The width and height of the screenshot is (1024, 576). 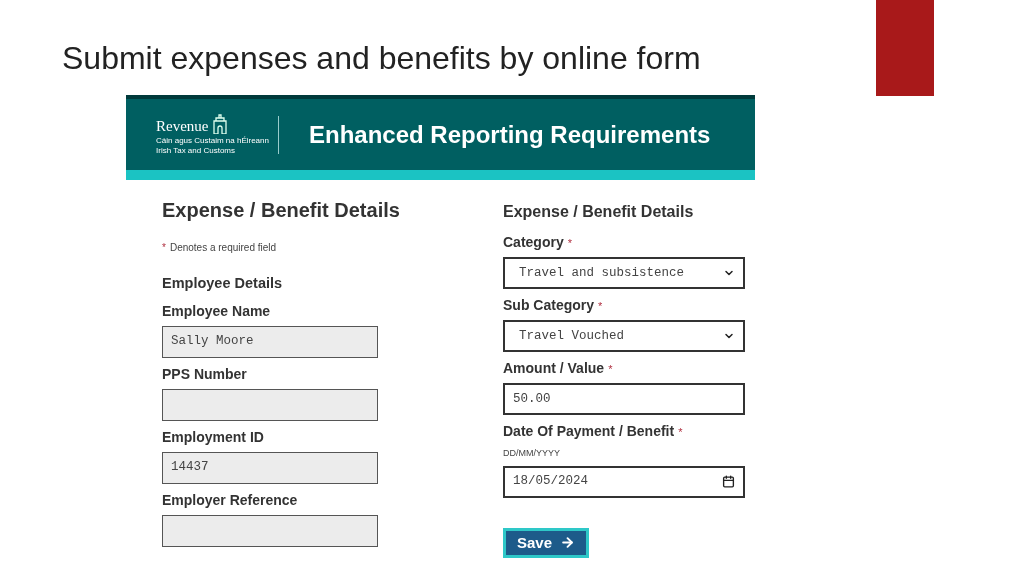 I want to click on subsection-heading: Employee Details, so click(x=223, y=283).